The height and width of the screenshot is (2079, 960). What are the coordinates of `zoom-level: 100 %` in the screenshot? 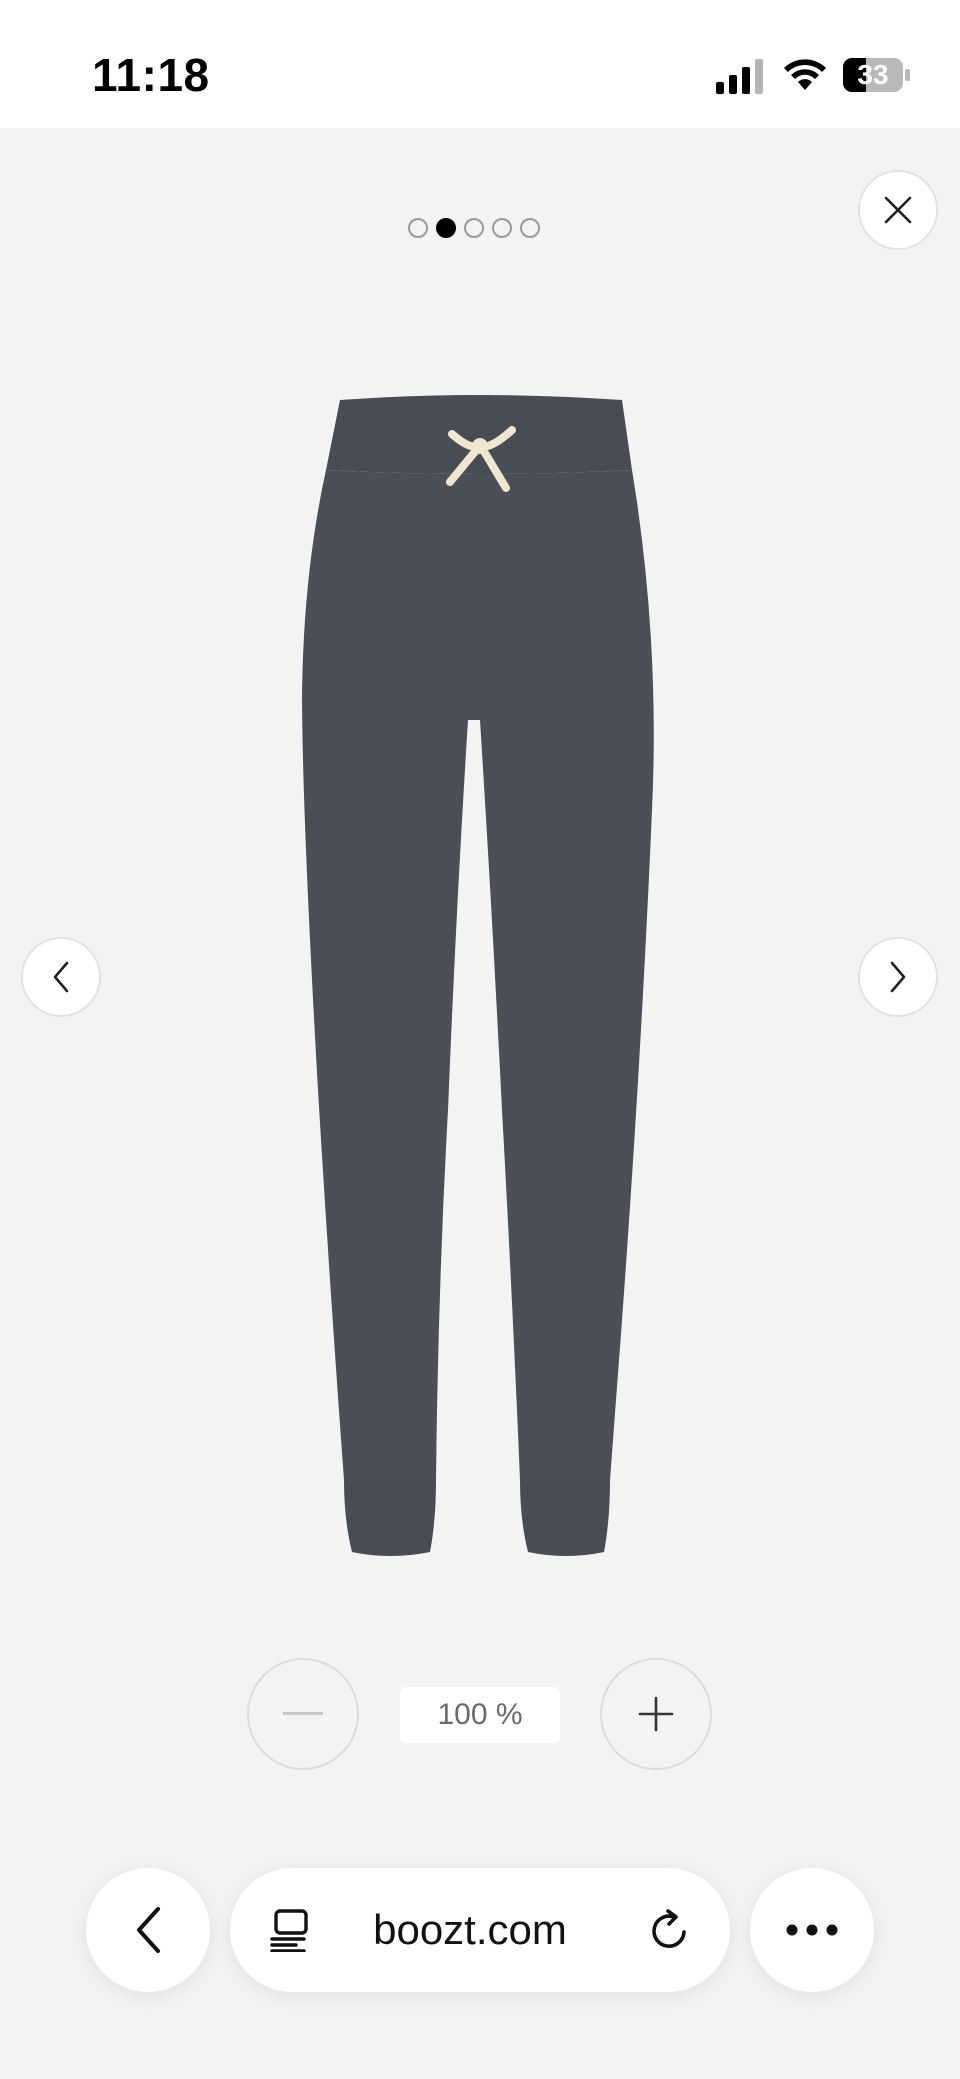 It's located at (480, 1715).